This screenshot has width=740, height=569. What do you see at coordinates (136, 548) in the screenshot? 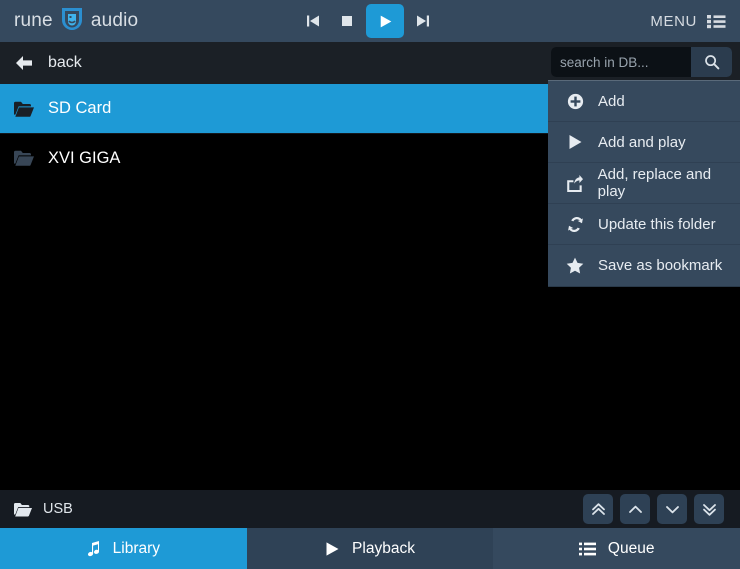
I see `tab-label: Library` at bounding box center [136, 548].